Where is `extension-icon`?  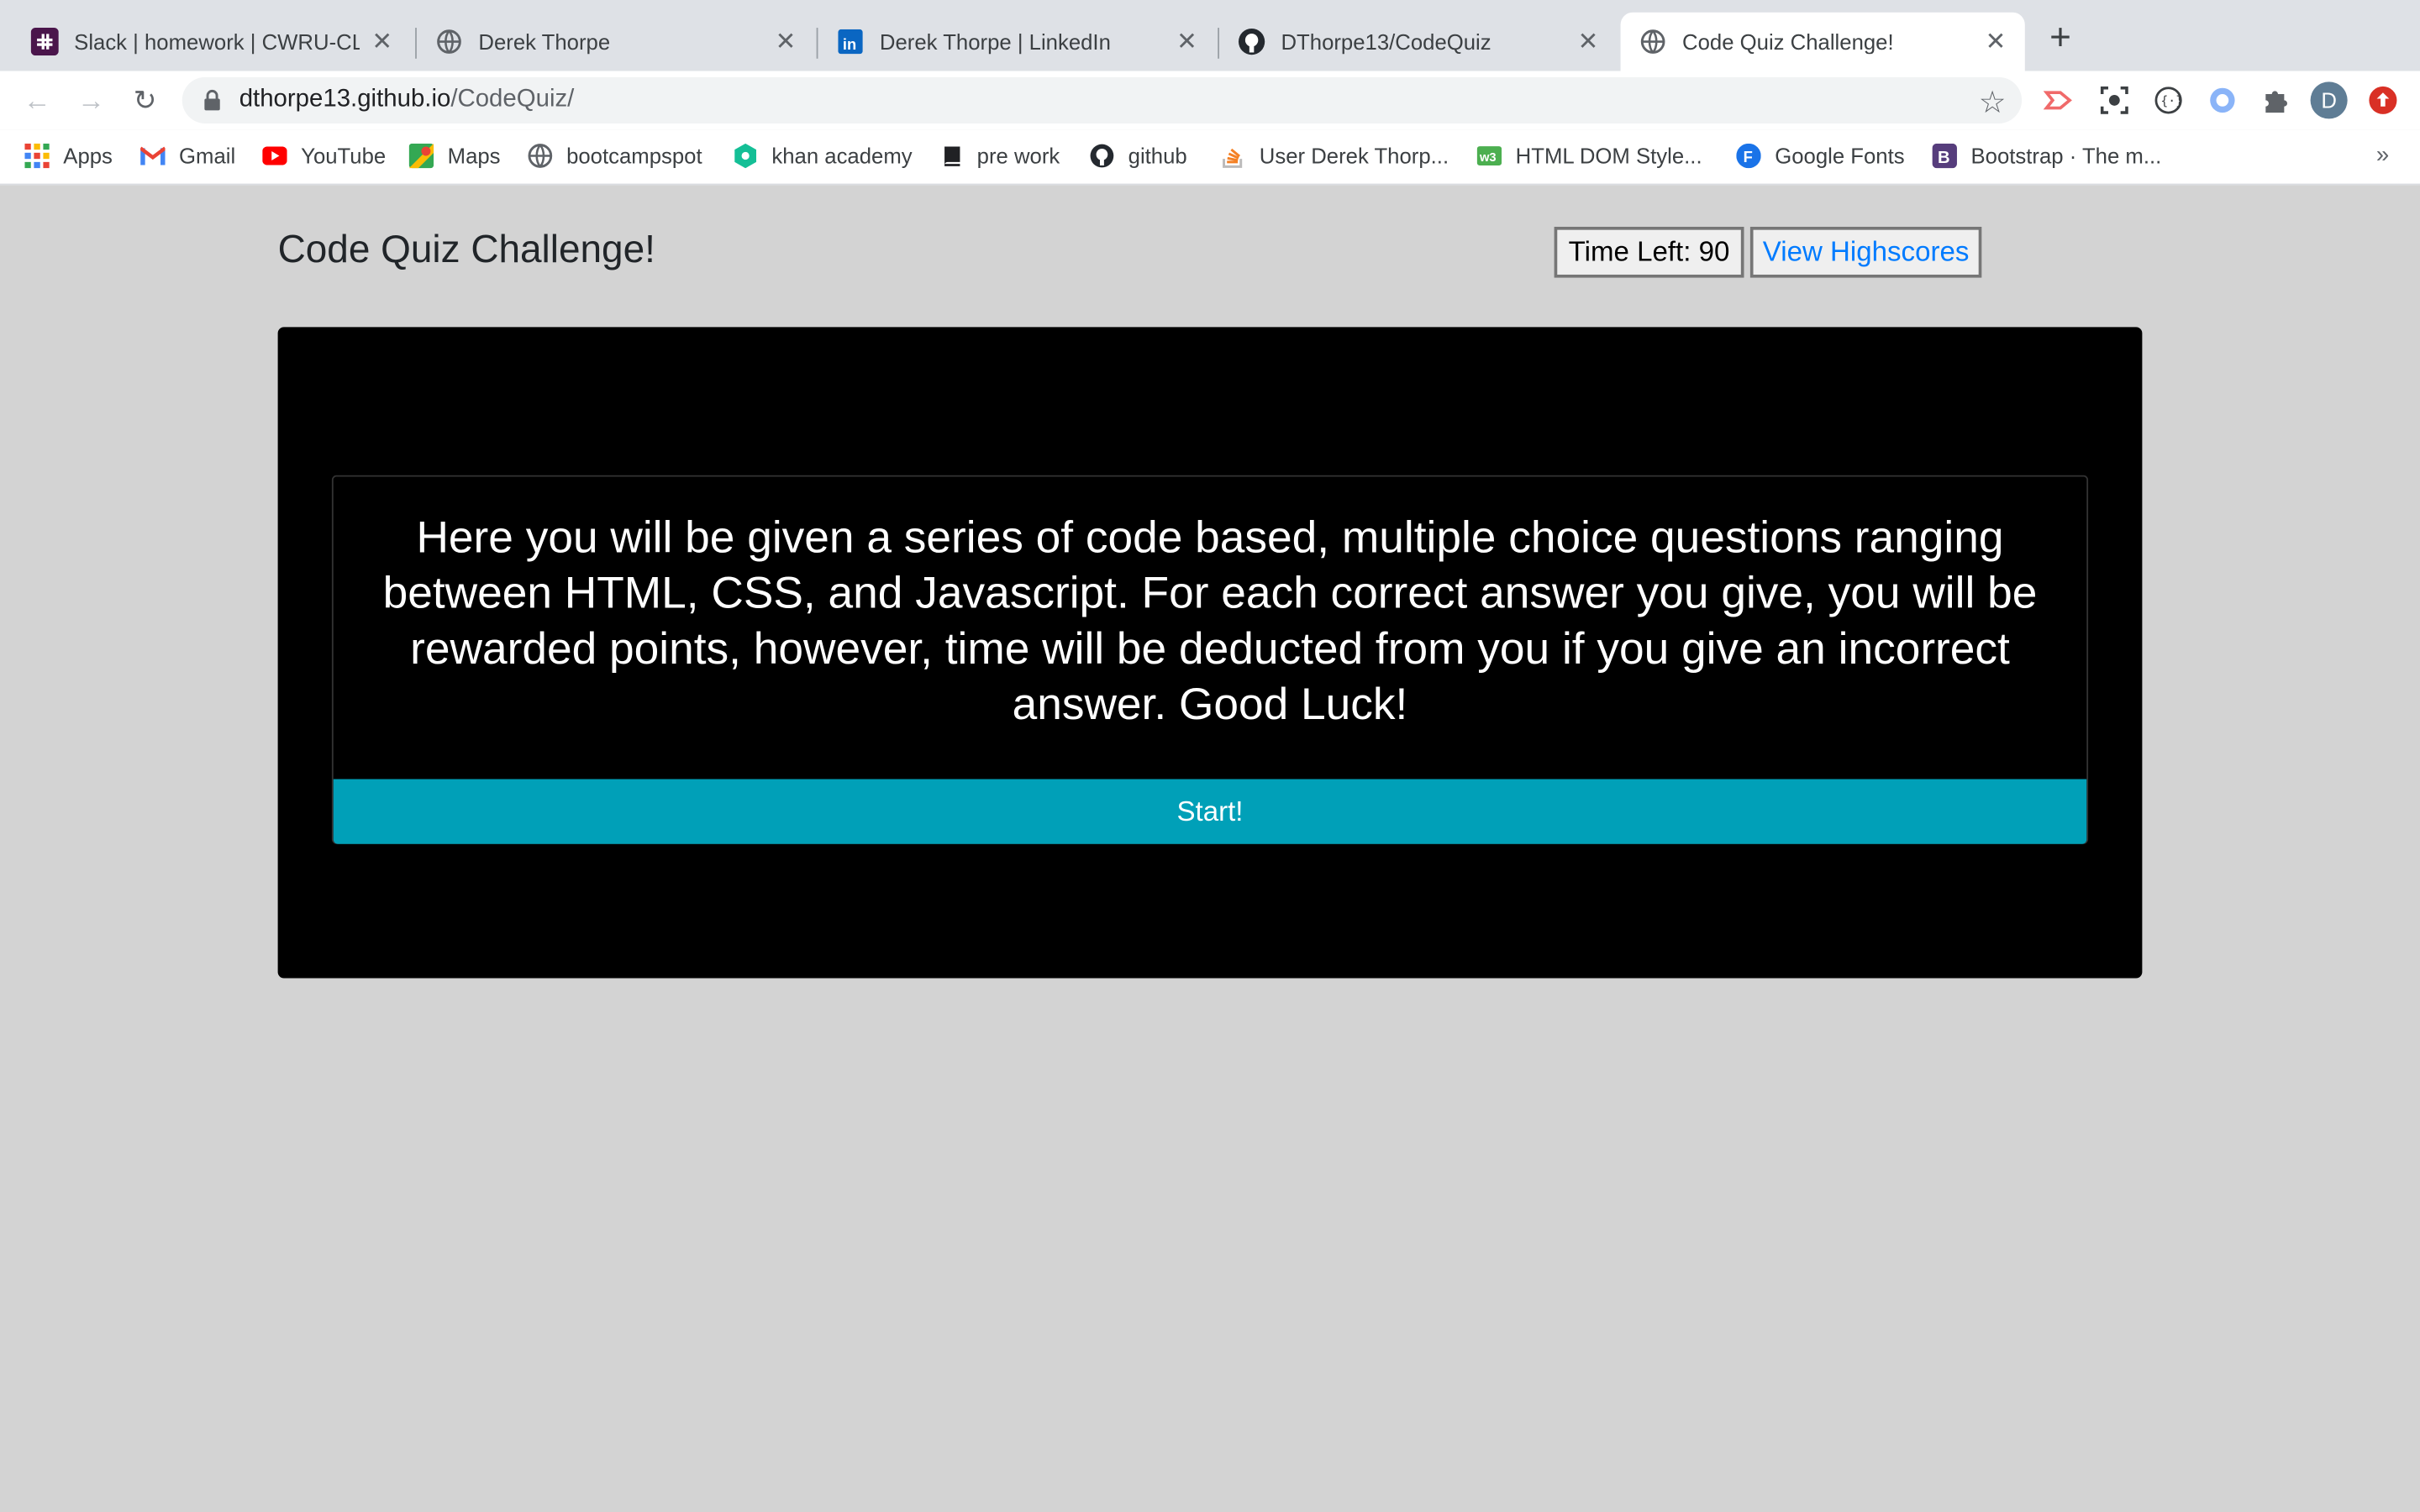 extension-icon is located at coordinates (2222, 100).